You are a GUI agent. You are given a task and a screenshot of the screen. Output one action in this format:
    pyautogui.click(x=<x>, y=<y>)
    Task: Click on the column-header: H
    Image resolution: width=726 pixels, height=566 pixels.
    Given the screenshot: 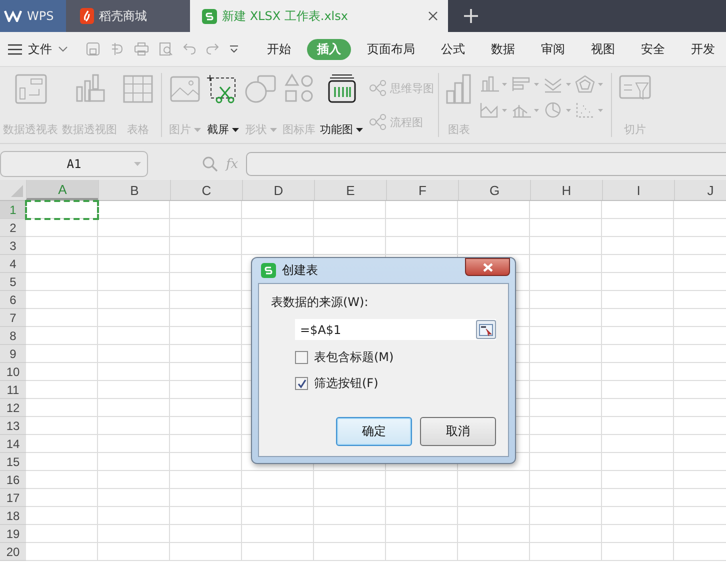 What is the action you would take?
    pyautogui.click(x=566, y=190)
    